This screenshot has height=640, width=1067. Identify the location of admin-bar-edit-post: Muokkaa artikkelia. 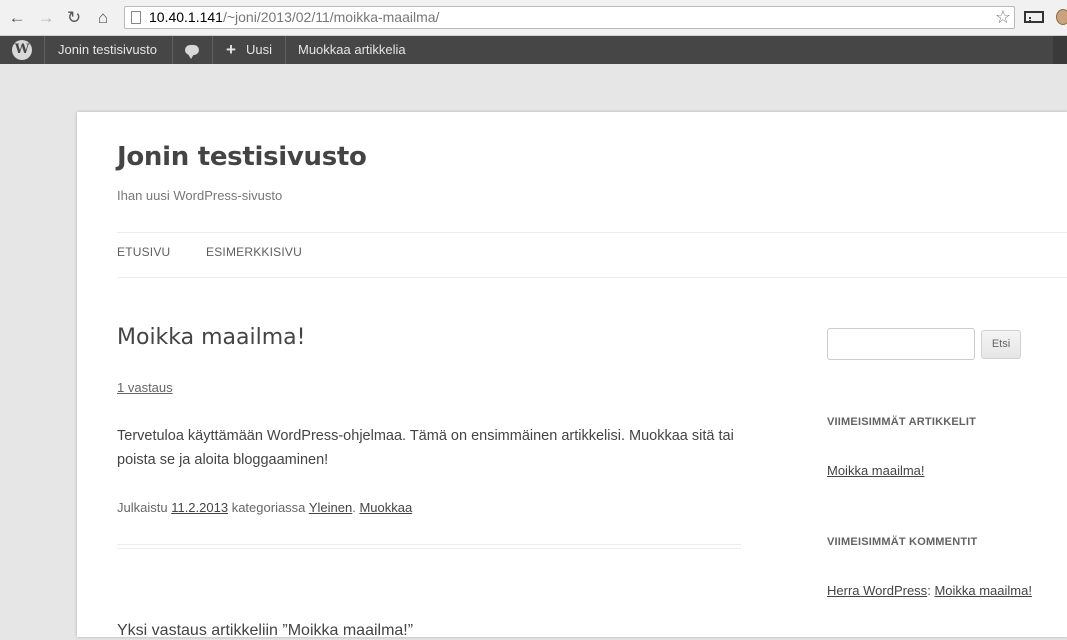
(352, 50).